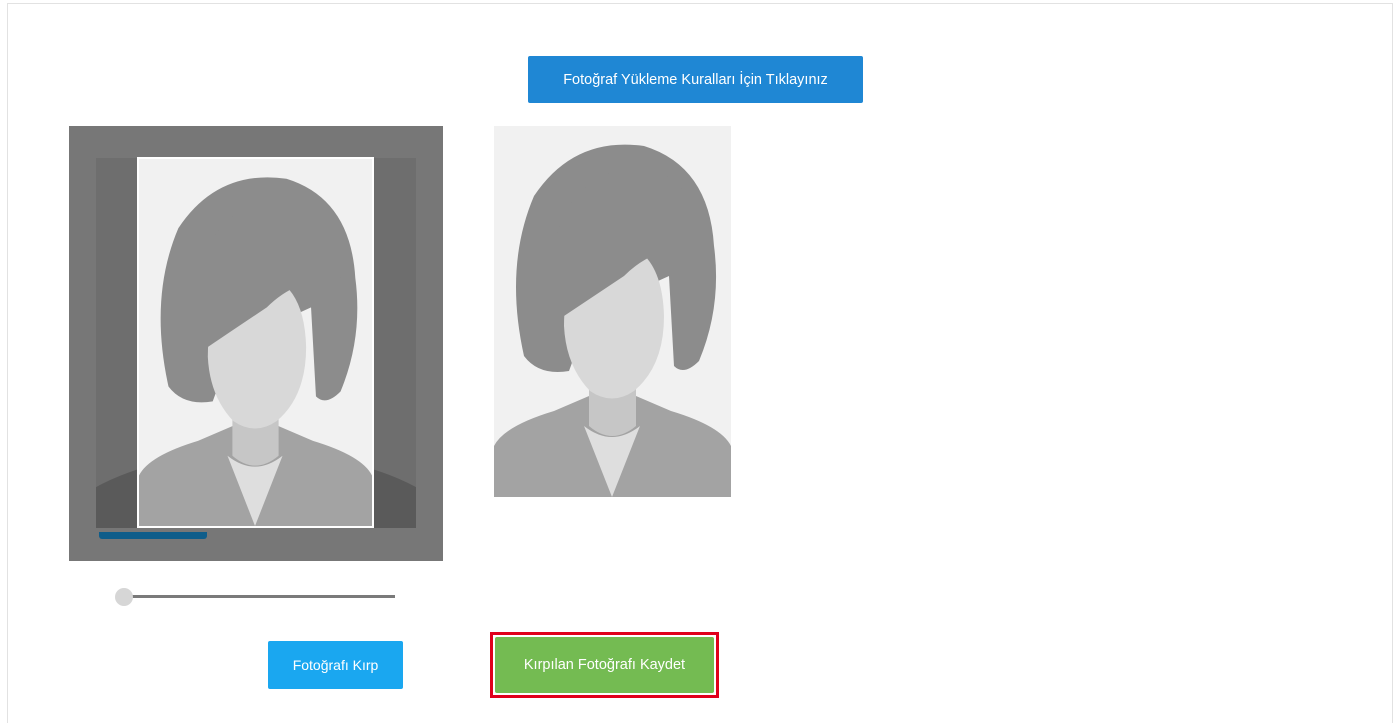  I want to click on crop-photo-button: Fotoğrafı Kırp, so click(335, 665).